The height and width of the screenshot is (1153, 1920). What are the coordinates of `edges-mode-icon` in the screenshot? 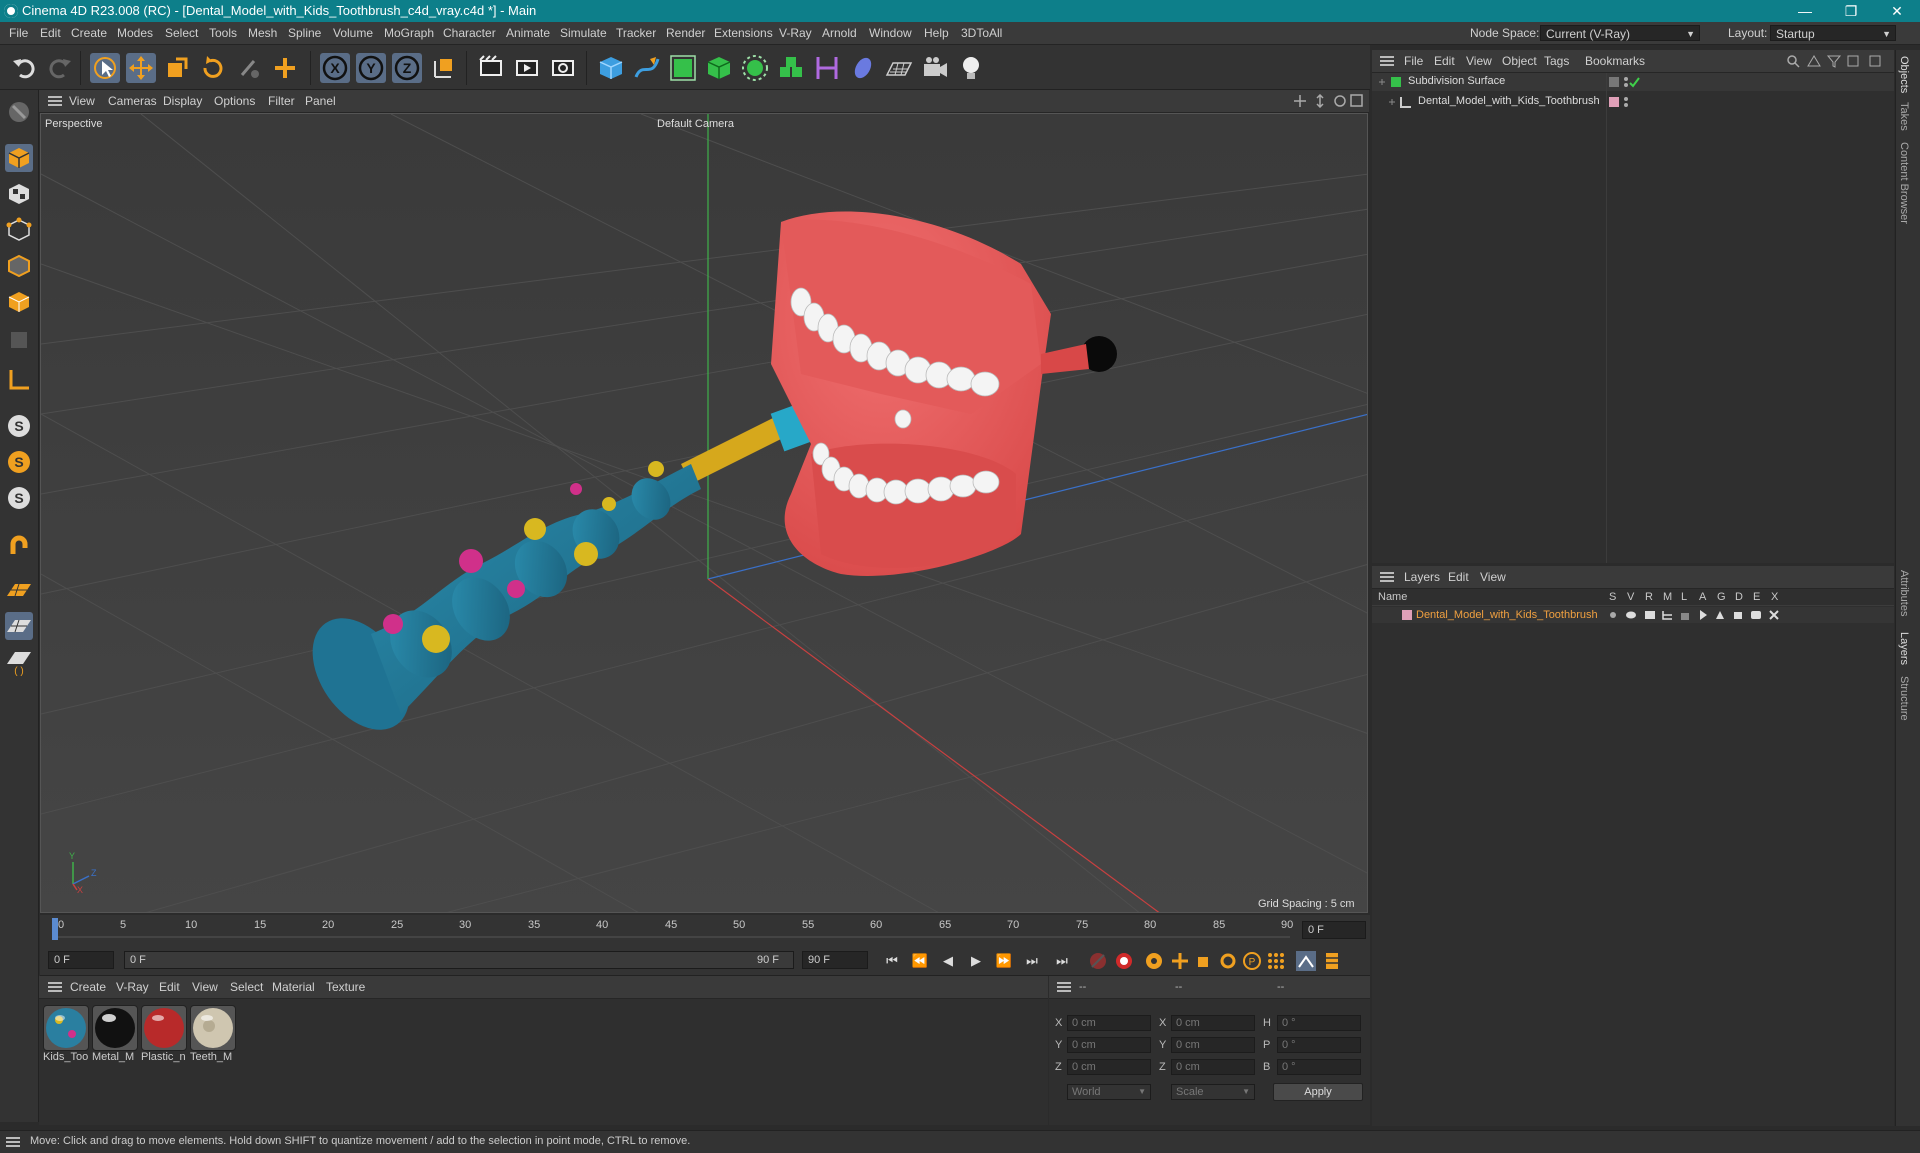 It's located at (19, 266).